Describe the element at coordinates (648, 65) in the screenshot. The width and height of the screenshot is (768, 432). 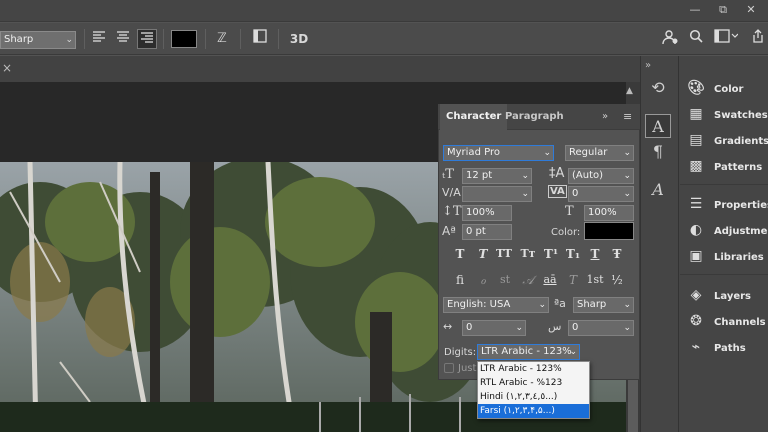
I see `dock-collapse-icon: »` at that location.